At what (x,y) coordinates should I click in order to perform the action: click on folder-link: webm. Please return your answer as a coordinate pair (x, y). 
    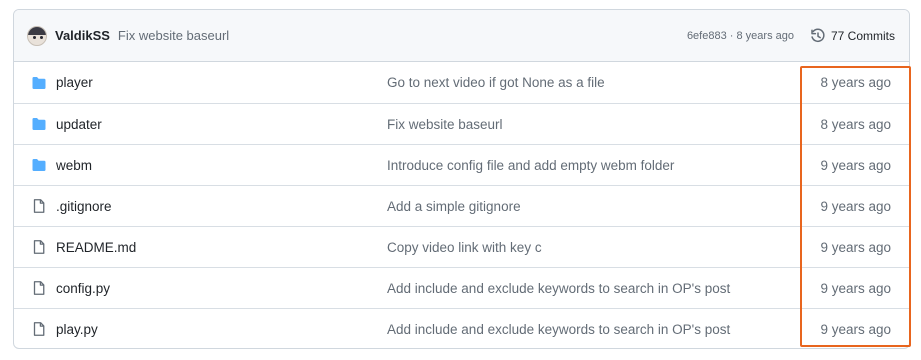
    Looking at the image, I should click on (221, 165).